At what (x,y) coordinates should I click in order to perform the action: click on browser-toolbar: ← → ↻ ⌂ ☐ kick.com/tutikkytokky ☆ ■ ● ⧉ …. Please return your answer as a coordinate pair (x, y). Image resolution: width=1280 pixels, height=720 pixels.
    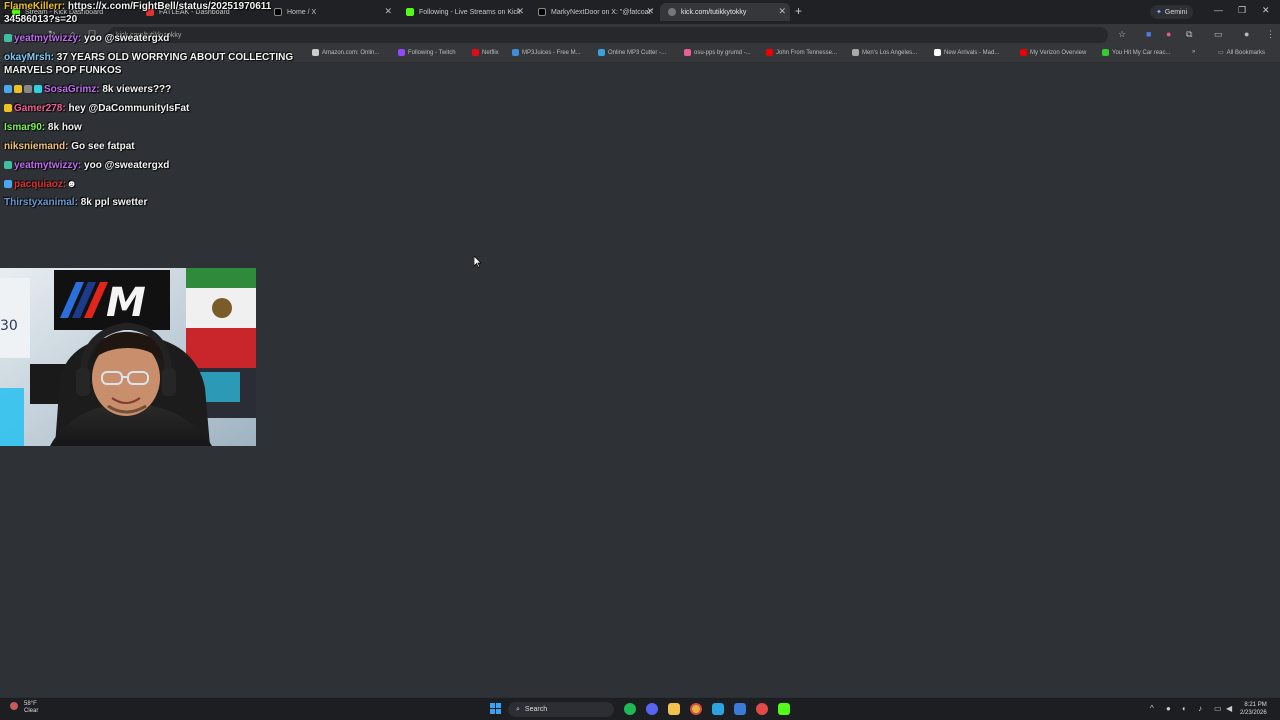
    Looking at the image, I should click on (640, 35).